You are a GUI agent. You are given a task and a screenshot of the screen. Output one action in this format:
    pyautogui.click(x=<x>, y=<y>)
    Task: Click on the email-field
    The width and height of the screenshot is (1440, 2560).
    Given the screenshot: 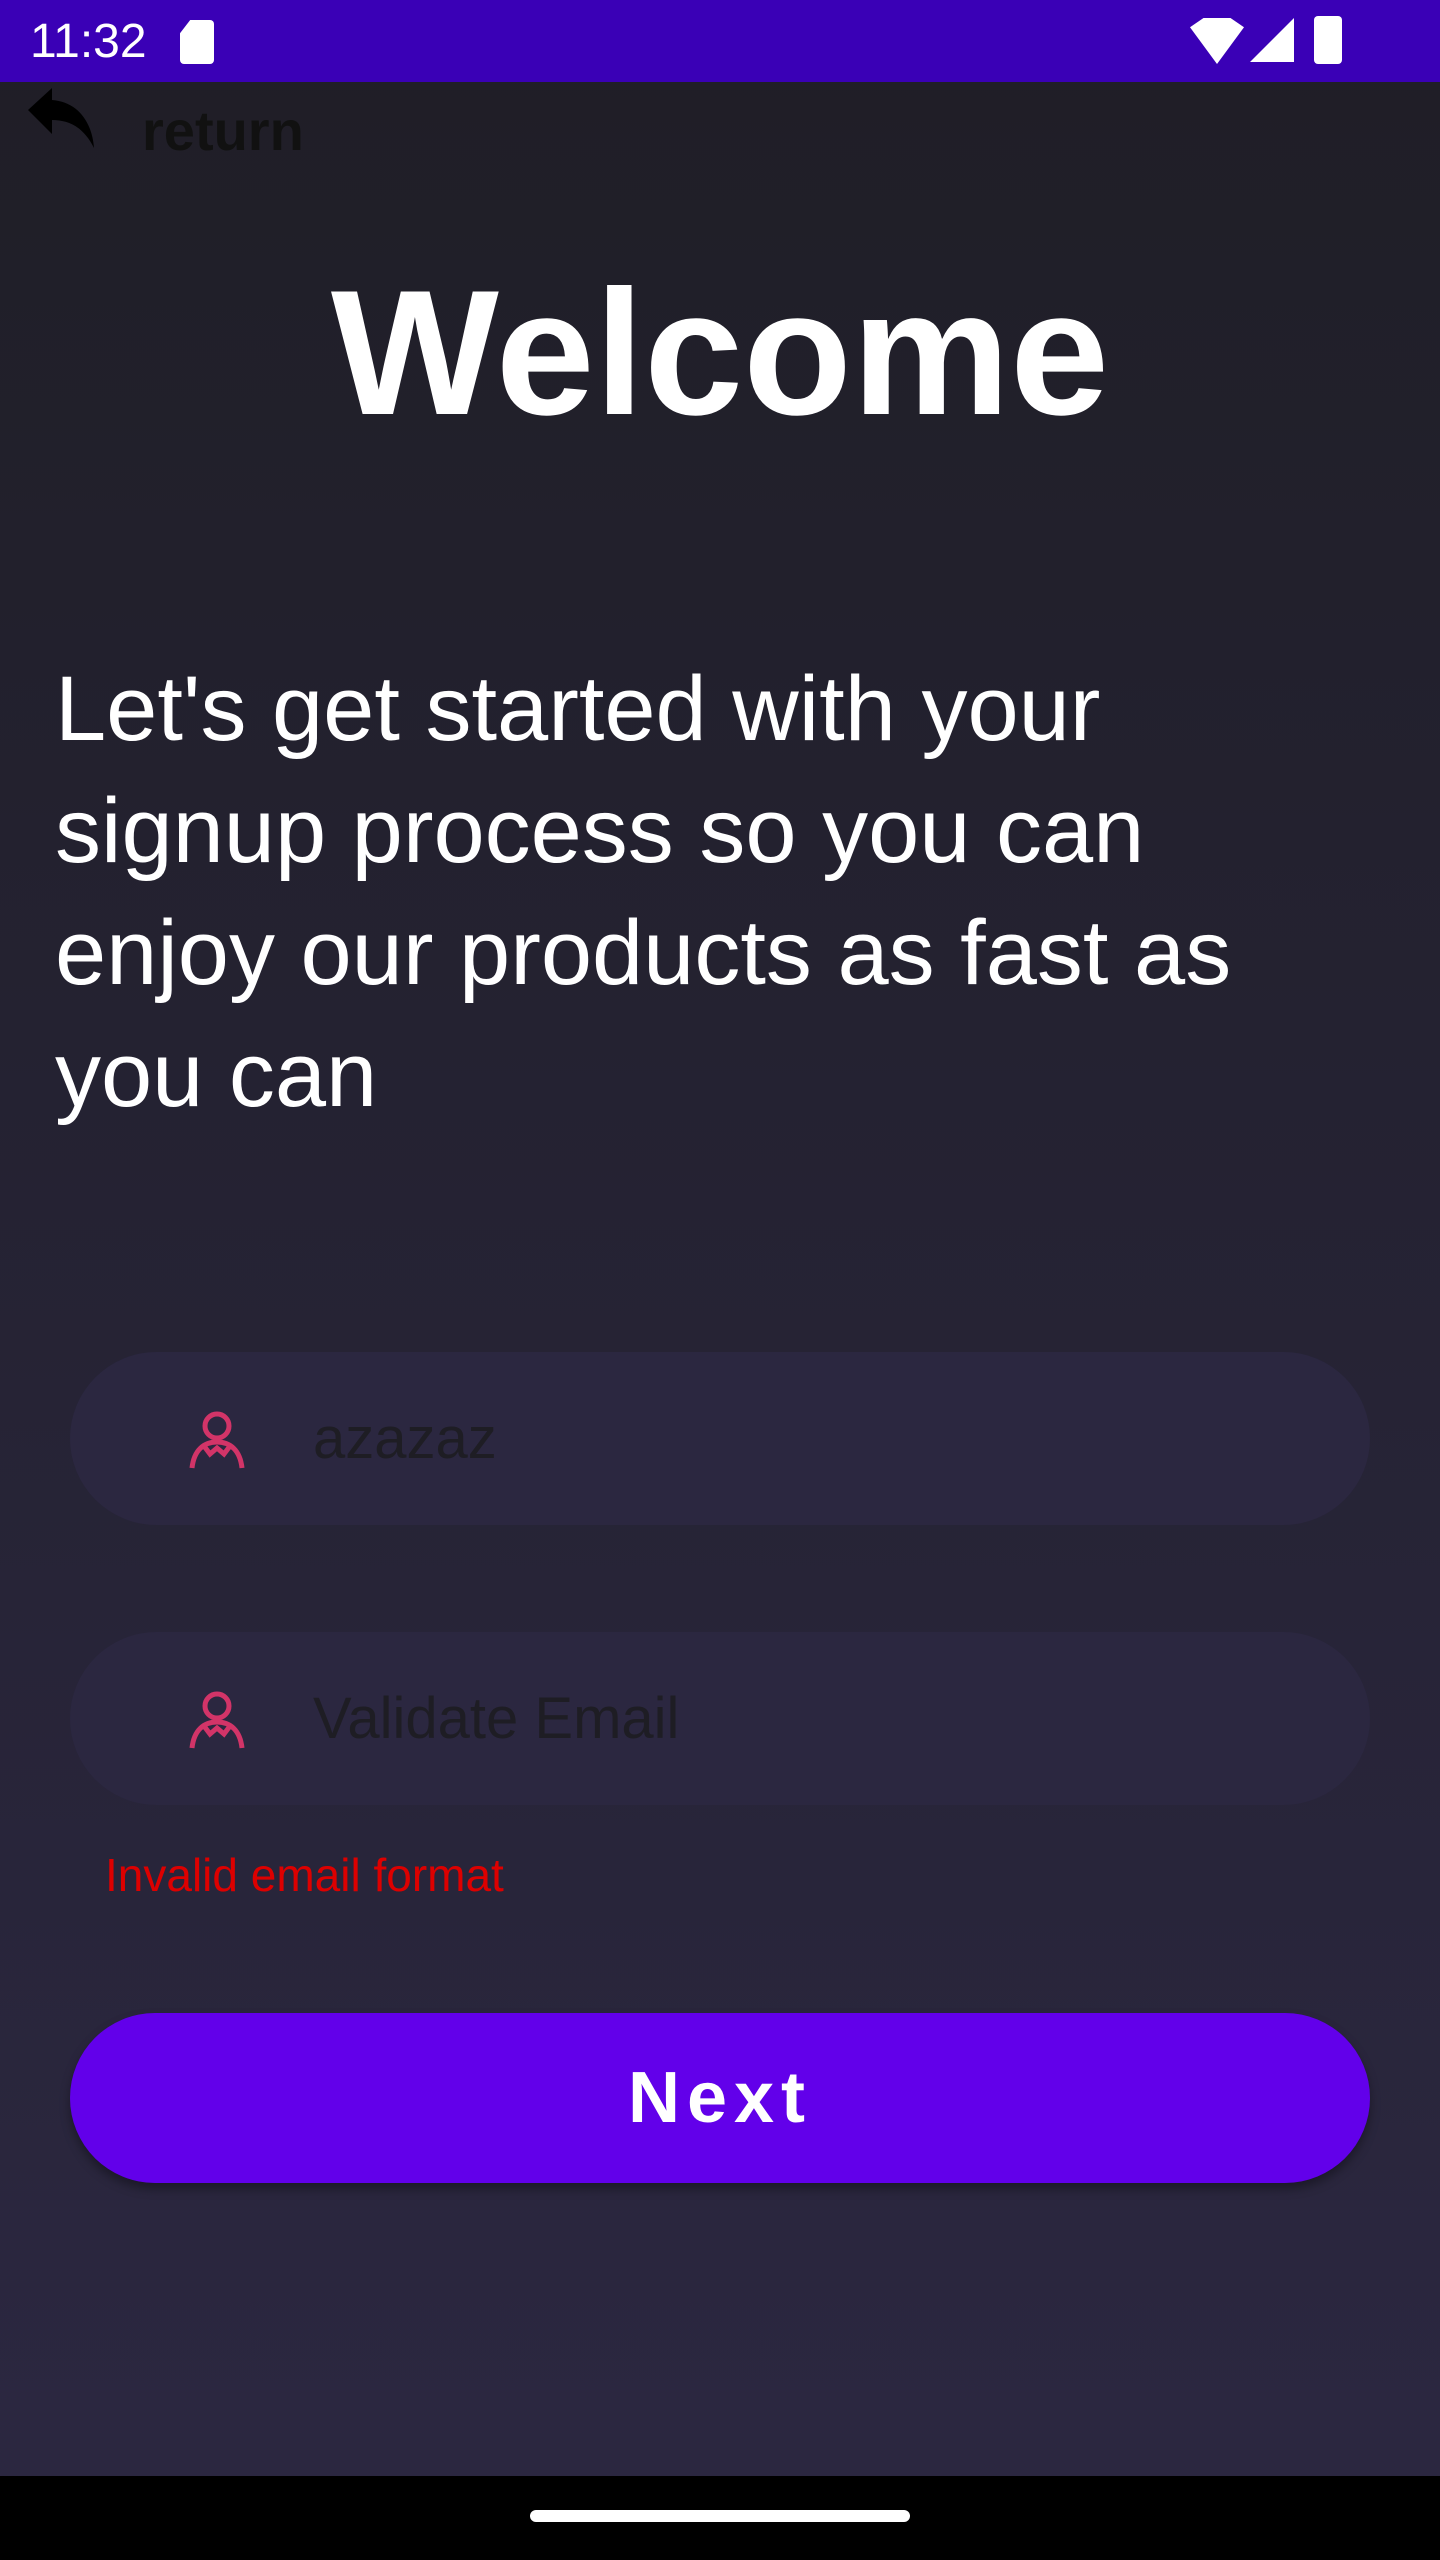 What is the action you would take?
    pyautogui.click(x=720, y=1718)
    